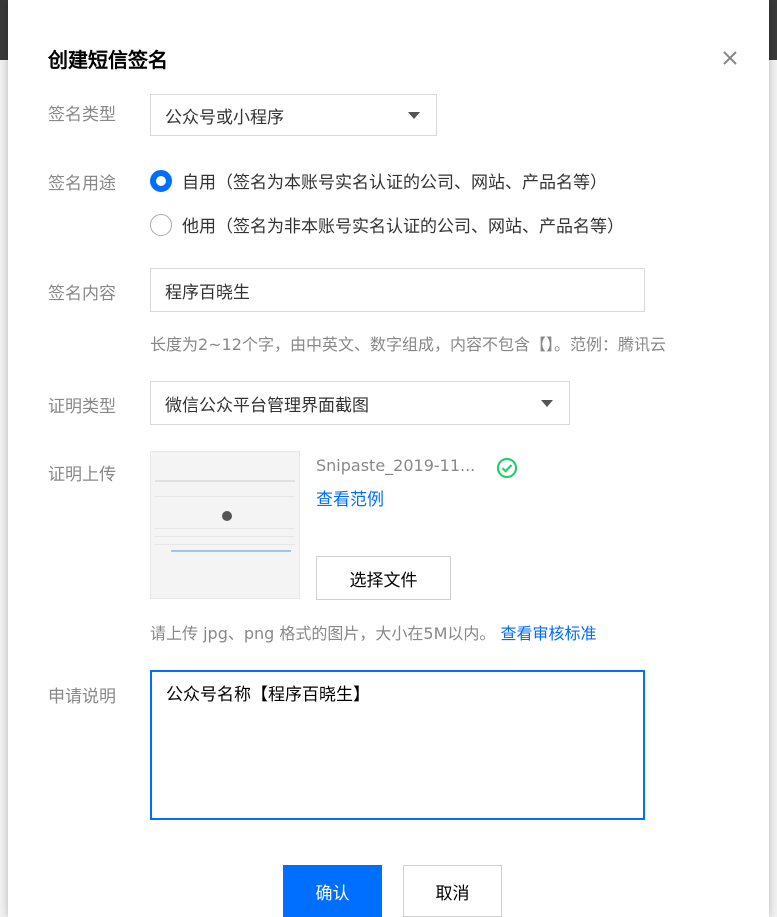 The image size is (777, 917). I want to click on dialog-title: 创建短信签名, so click(108, 60).